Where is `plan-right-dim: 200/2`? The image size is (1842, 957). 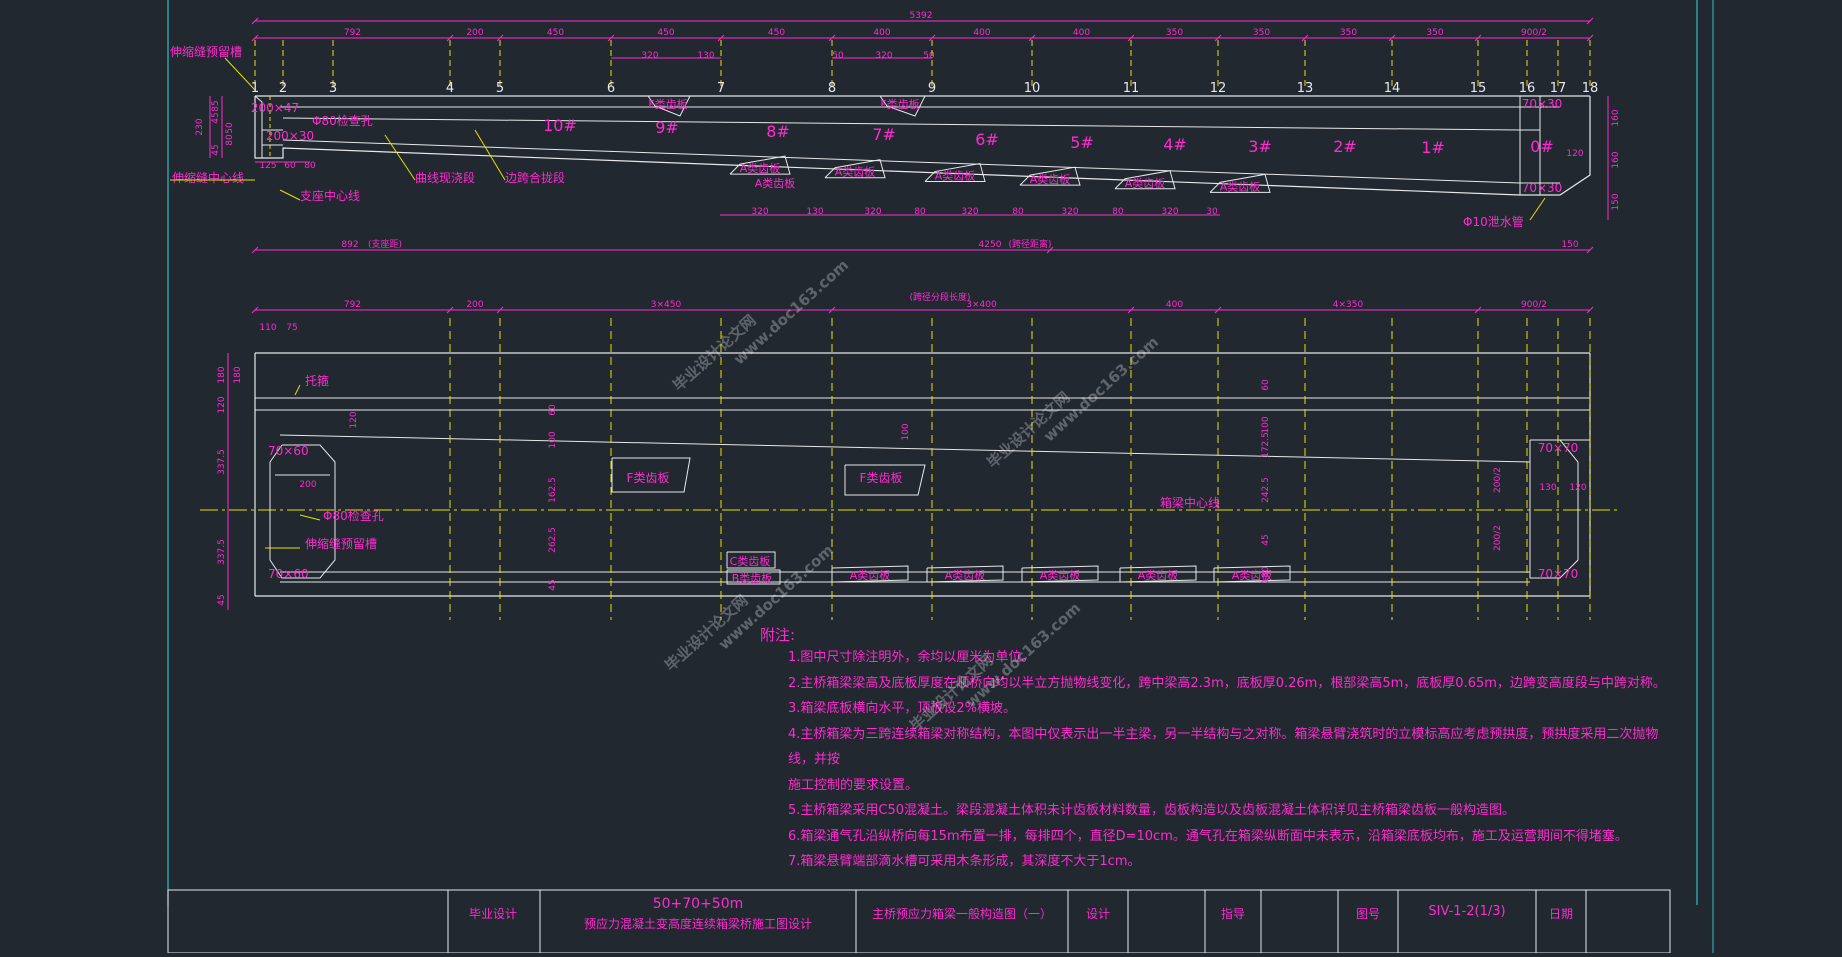
plan-right-dim: 200/2 is located at coordinates (1498, 538).